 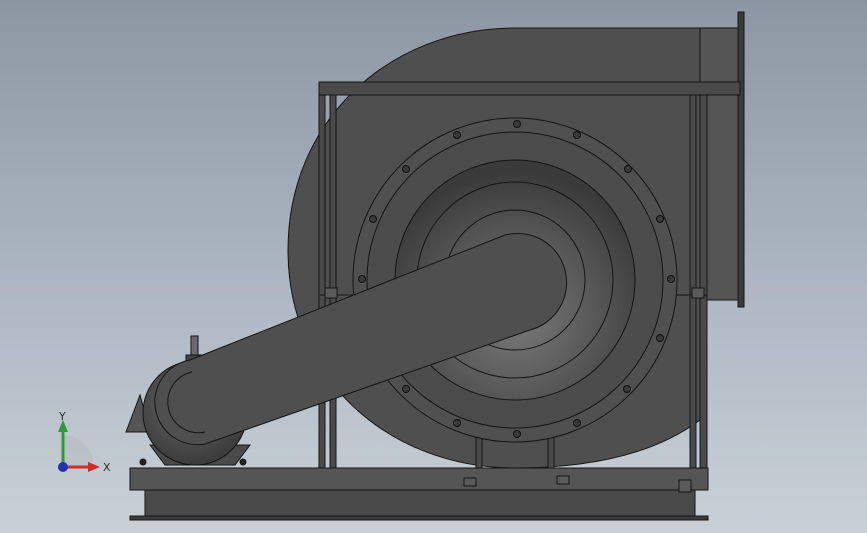 I want to click on x-axis-label: X, so click(x=107, y=467).